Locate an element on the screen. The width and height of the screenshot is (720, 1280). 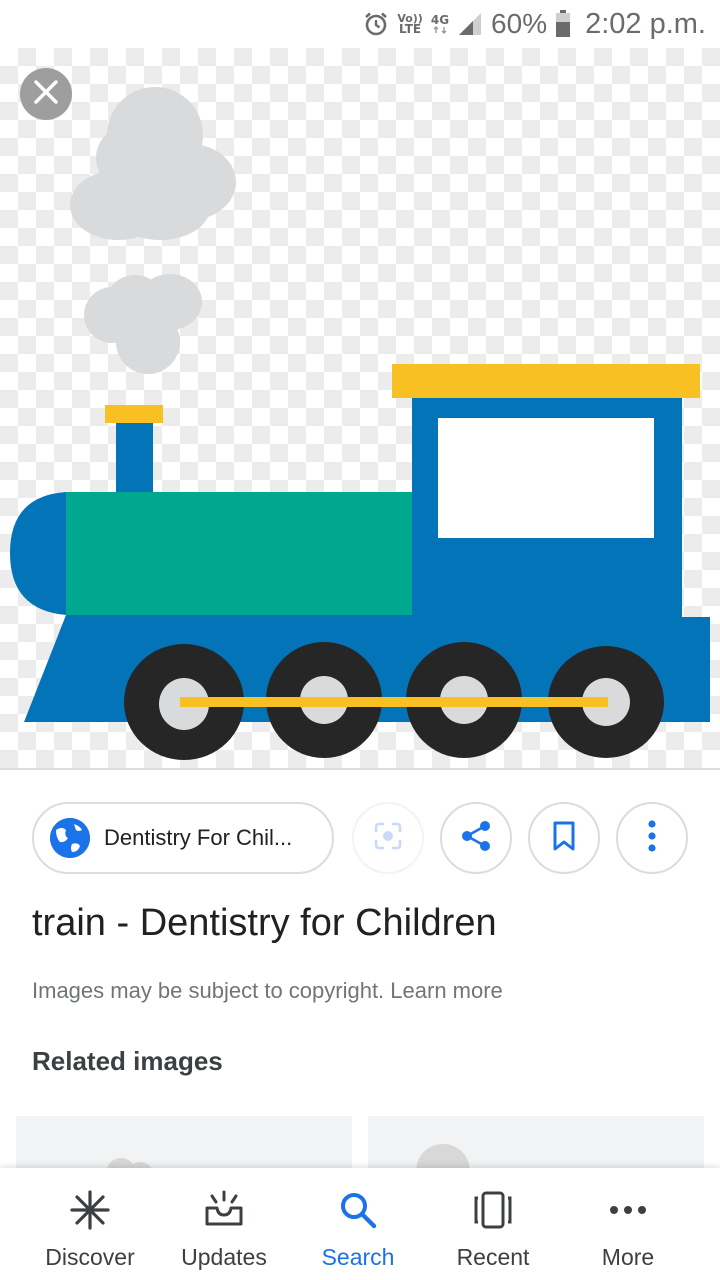
related-images-heading: Related images is located at coordinates (127, 1061).